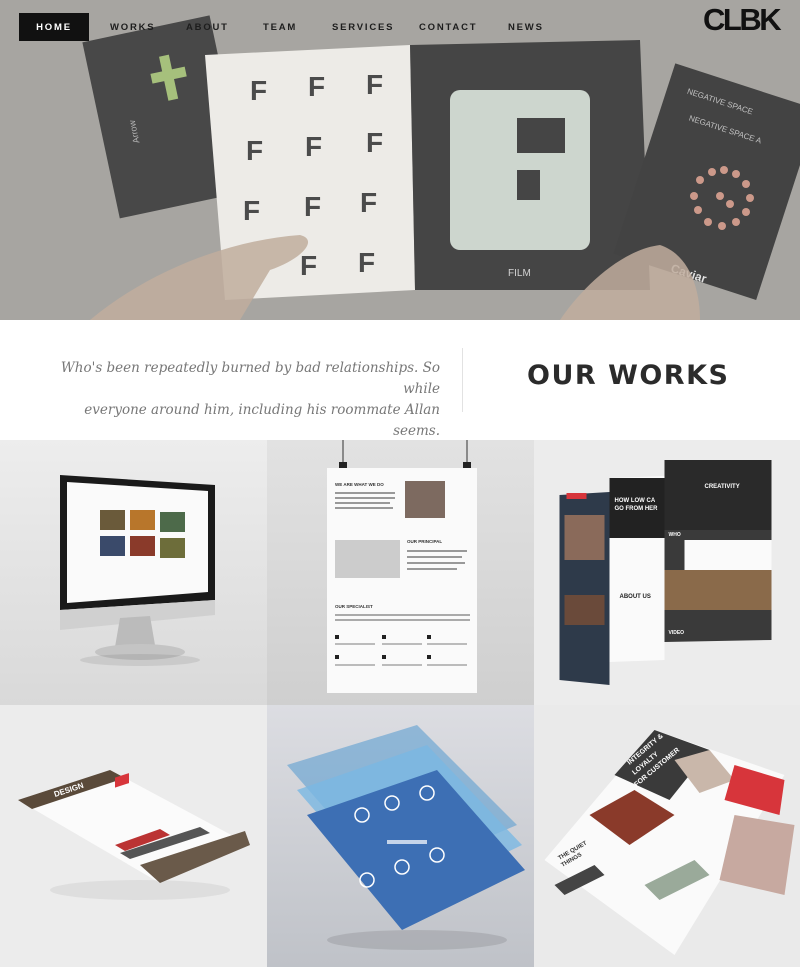 Image resolution: width=800 pixels, height=967 pixels. What do you see at coordinates (677, 633) in the screenshot?
I see `mobile-video-label: VIDEO` at bounding box center [677, 633].